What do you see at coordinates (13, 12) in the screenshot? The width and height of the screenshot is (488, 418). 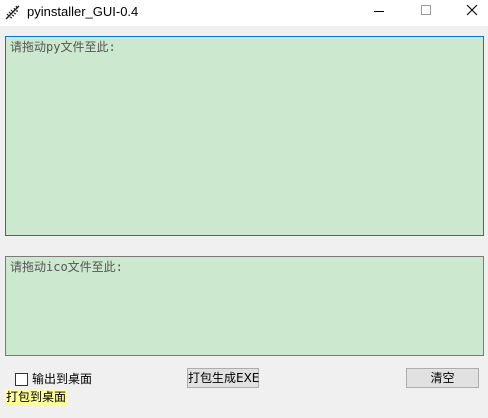 I see `feather-pen-icon` at bounding box center [13, 12].